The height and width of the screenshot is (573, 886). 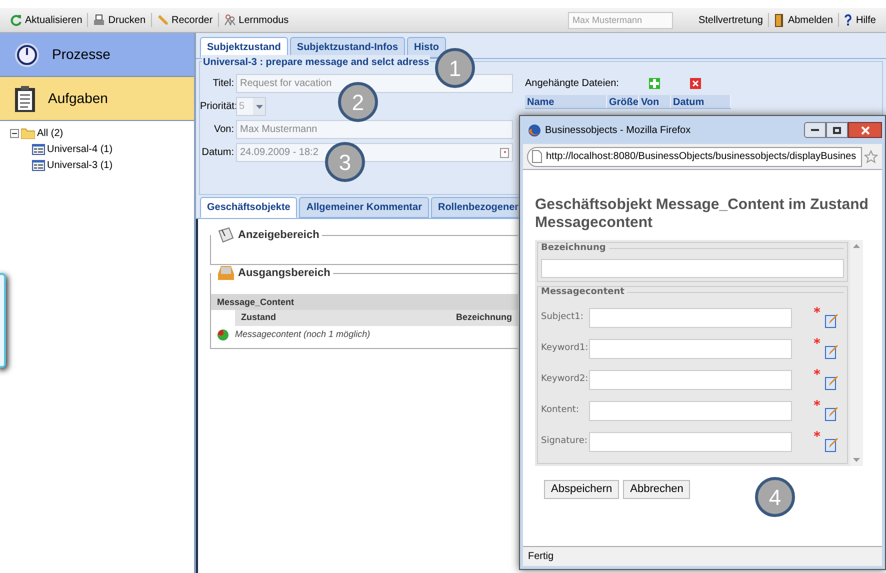 I want to click on tab: Geschäftsobjekte, so click(x=249, y=207).